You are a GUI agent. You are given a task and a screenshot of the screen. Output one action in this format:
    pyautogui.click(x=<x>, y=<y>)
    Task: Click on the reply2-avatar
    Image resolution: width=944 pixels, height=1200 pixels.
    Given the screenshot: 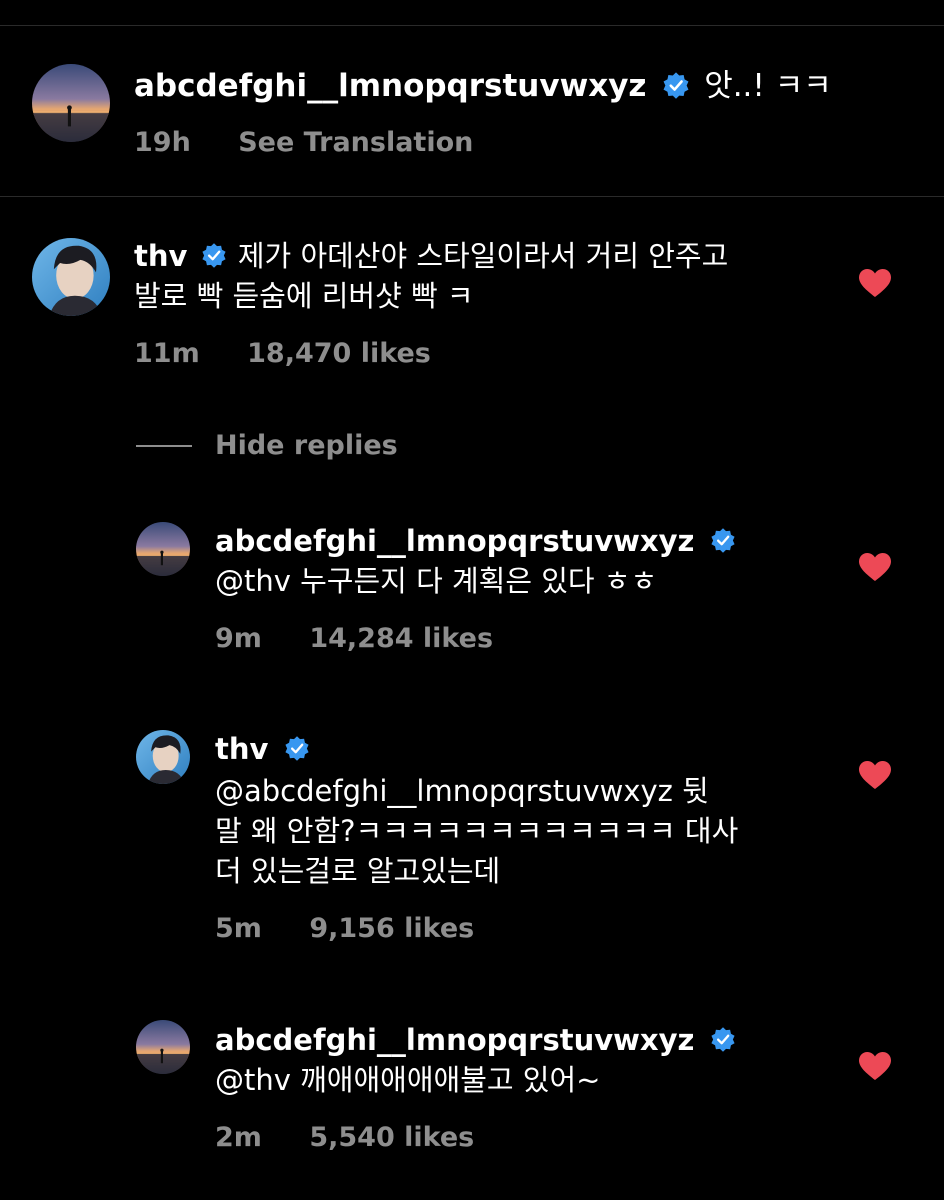 What is the action you would take?
    pyautogui.click(x=163, y=757)
    